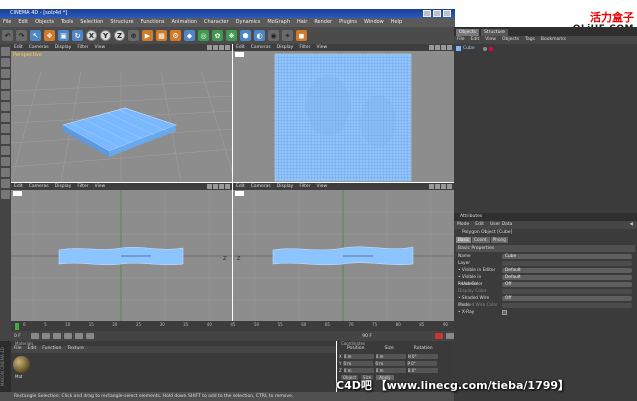  Describe the element at coordinates (553, 40) in the screenshot. I see `om-menu-bookmarks: Bookmarks` at that location.